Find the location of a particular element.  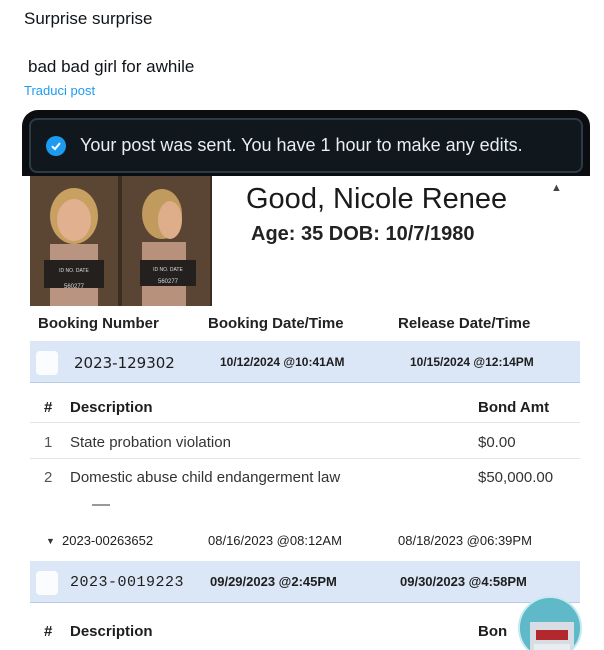

caret-up-icon: ▲ is located at coordinates (556, 188).